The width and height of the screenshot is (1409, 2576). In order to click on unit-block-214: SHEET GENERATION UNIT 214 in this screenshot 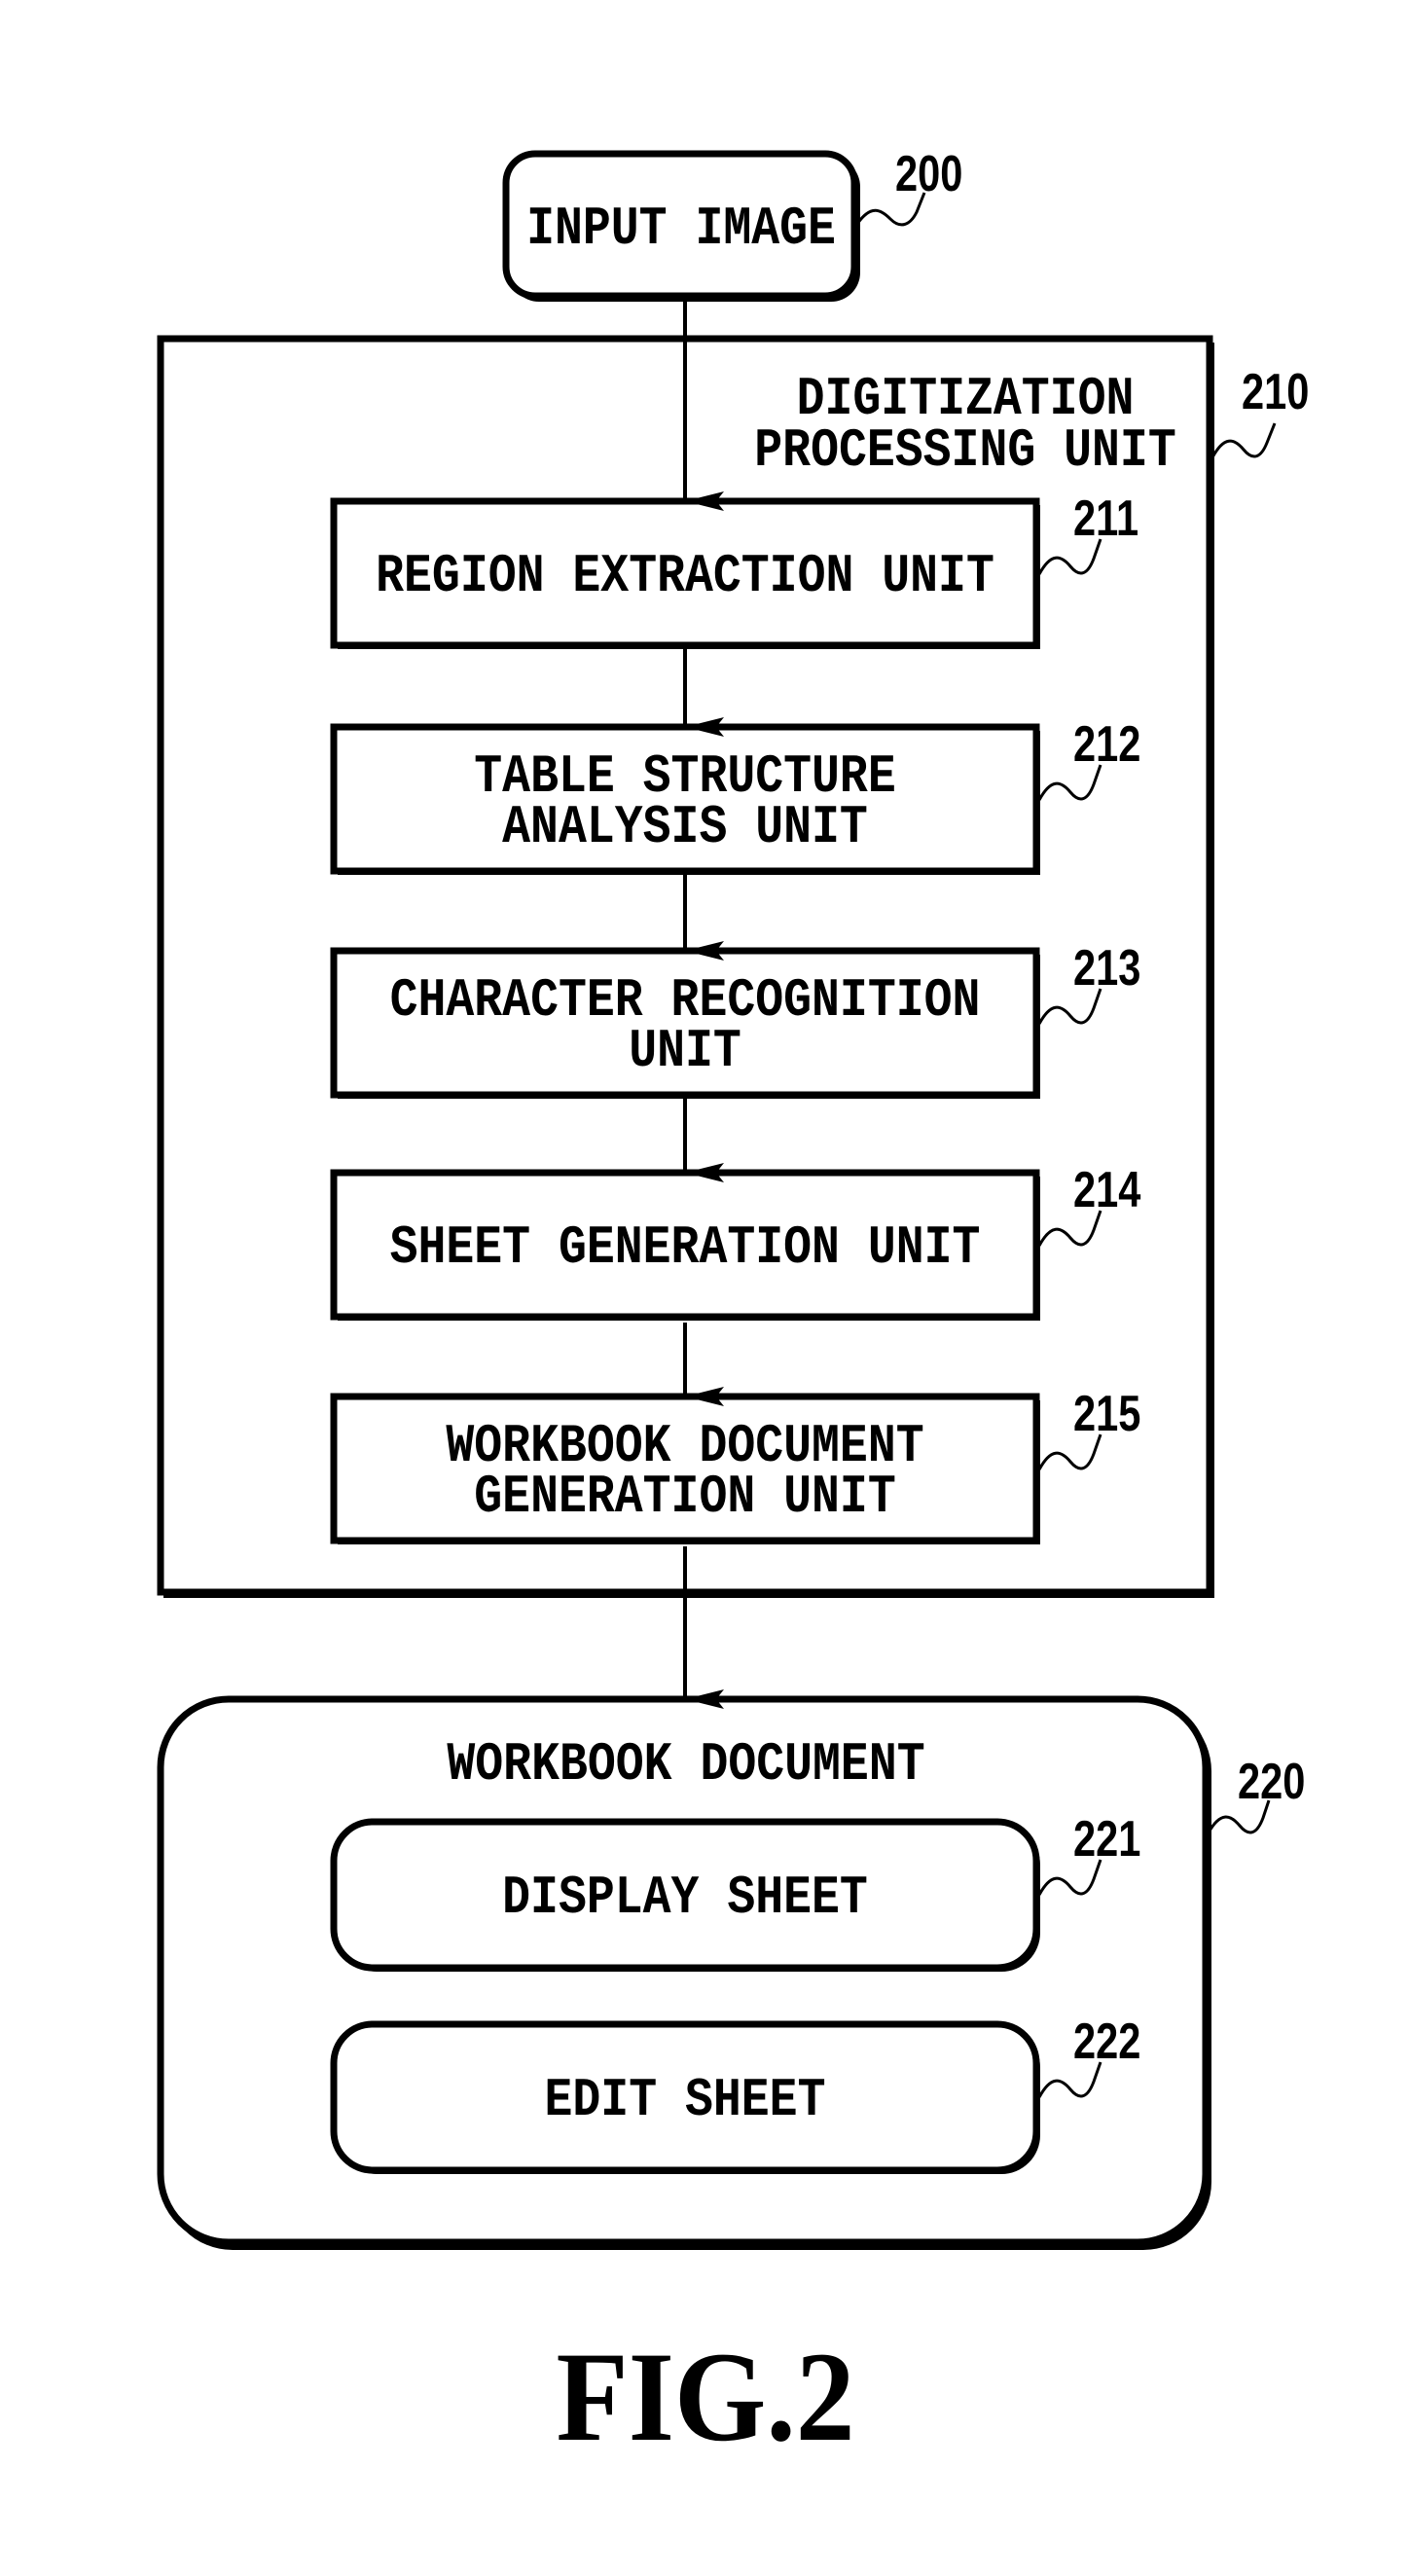, I will do `click(735, 1241)`.